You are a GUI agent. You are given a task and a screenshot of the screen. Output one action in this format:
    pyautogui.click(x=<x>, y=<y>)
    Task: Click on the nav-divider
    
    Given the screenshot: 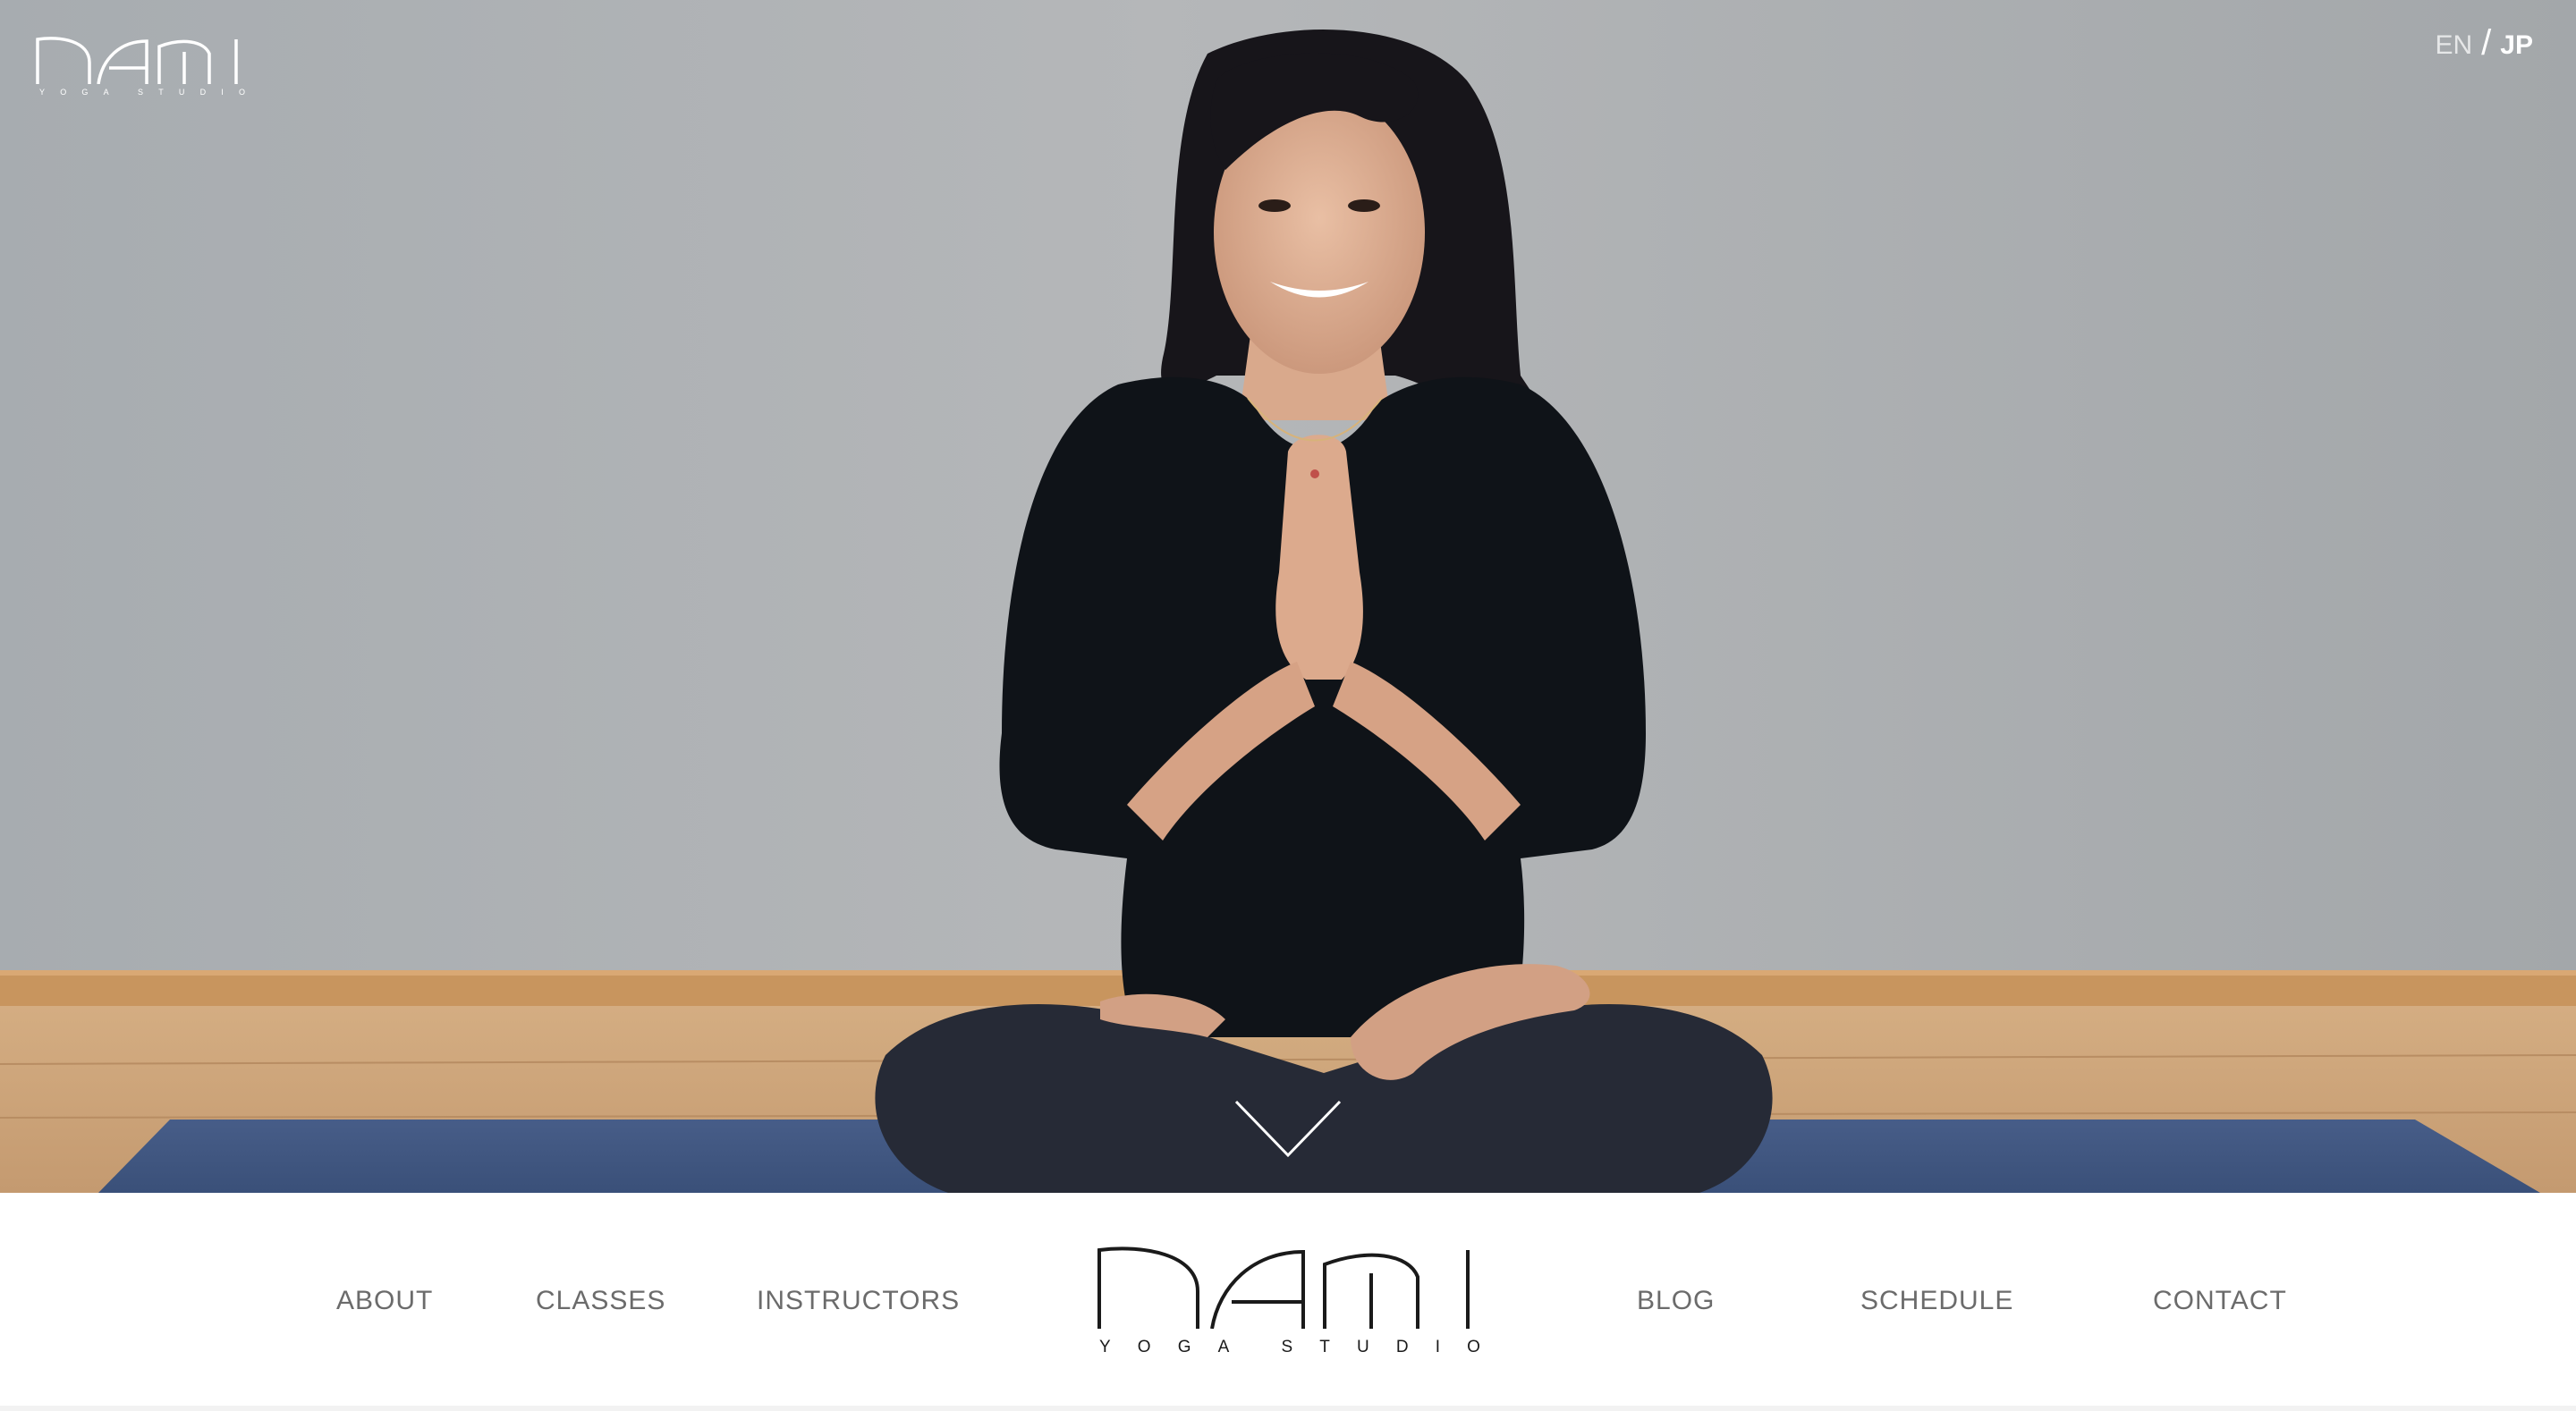 What is the action you would take?
    pyautogui.click(x=1288, y=1408)
    